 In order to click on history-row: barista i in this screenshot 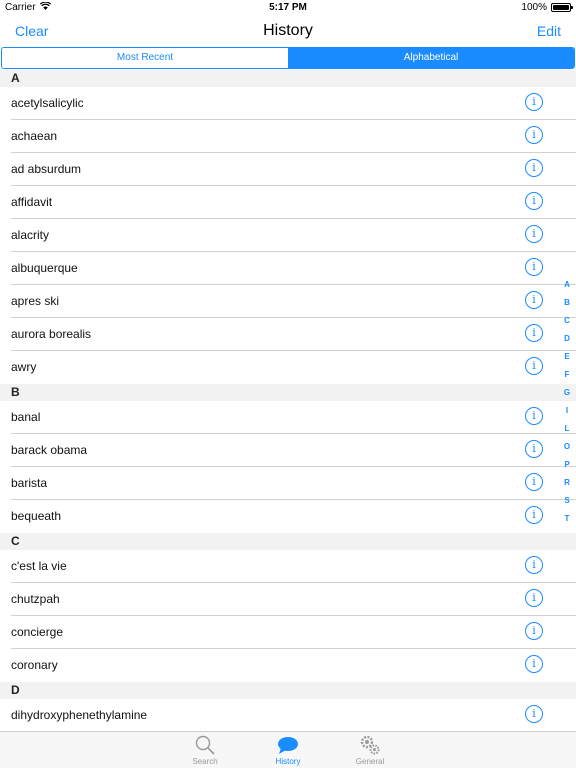, I will do `click(293, 483)`.